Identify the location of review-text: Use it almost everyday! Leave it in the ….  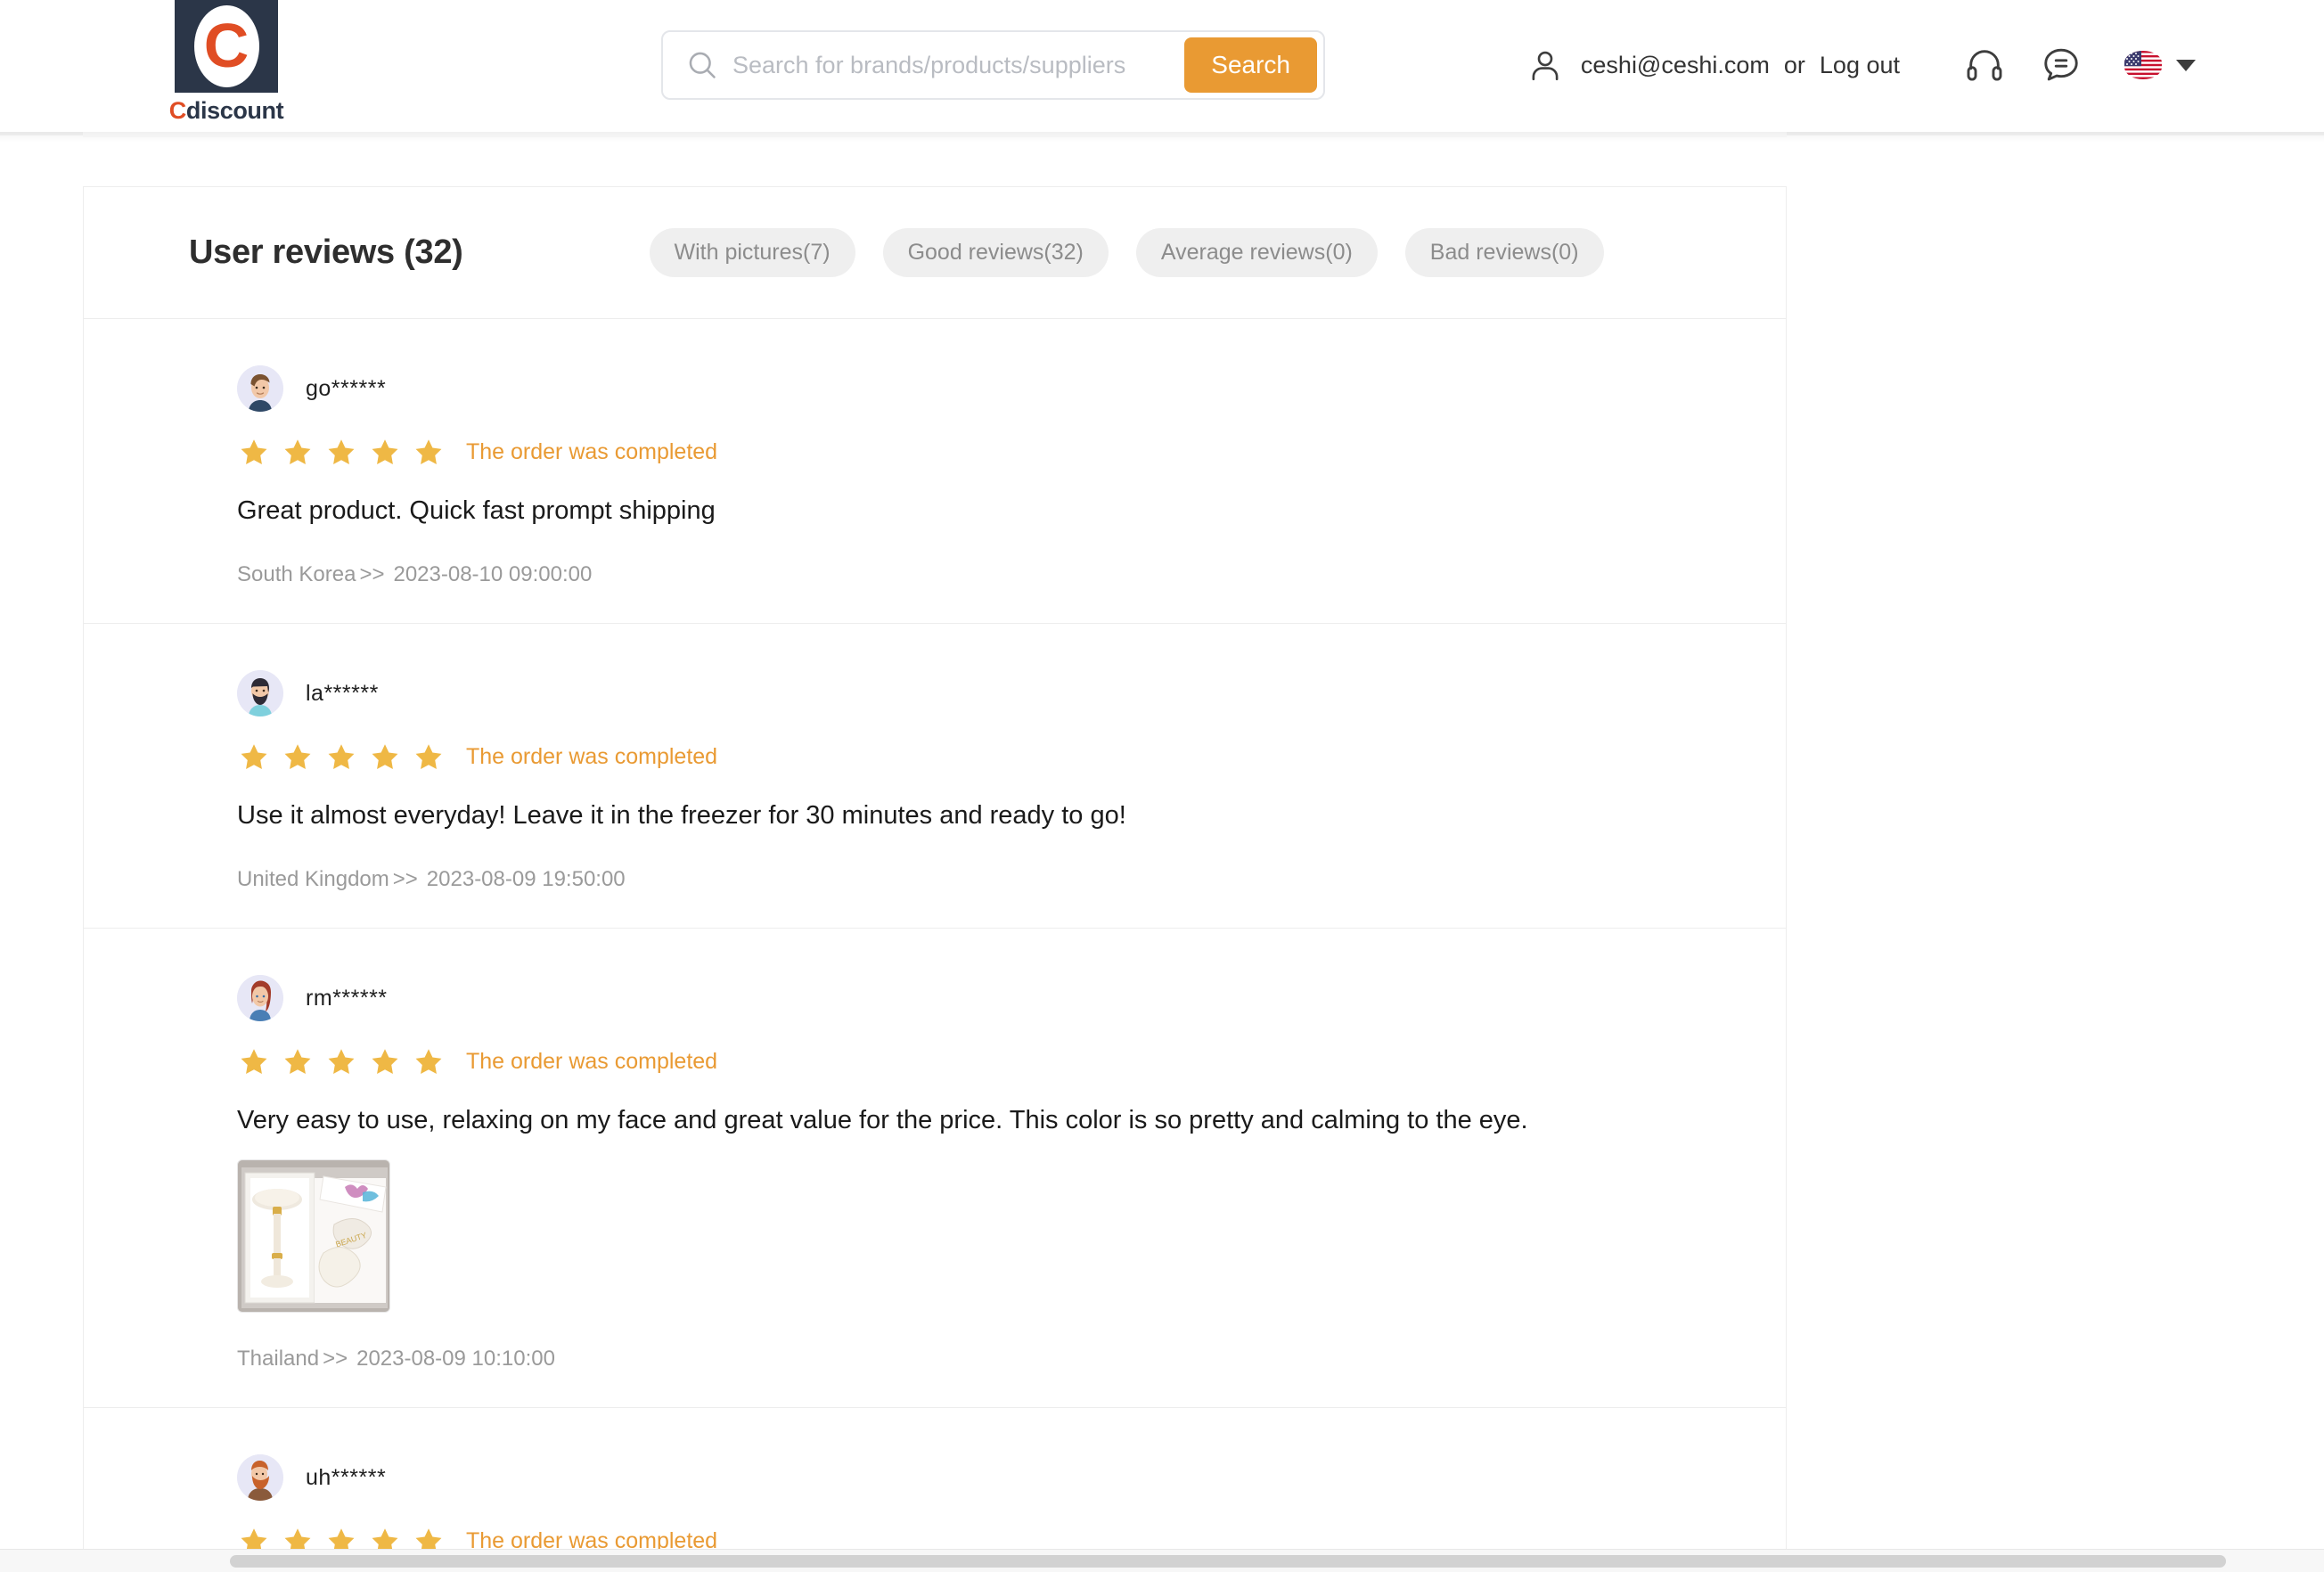
(681, 816).